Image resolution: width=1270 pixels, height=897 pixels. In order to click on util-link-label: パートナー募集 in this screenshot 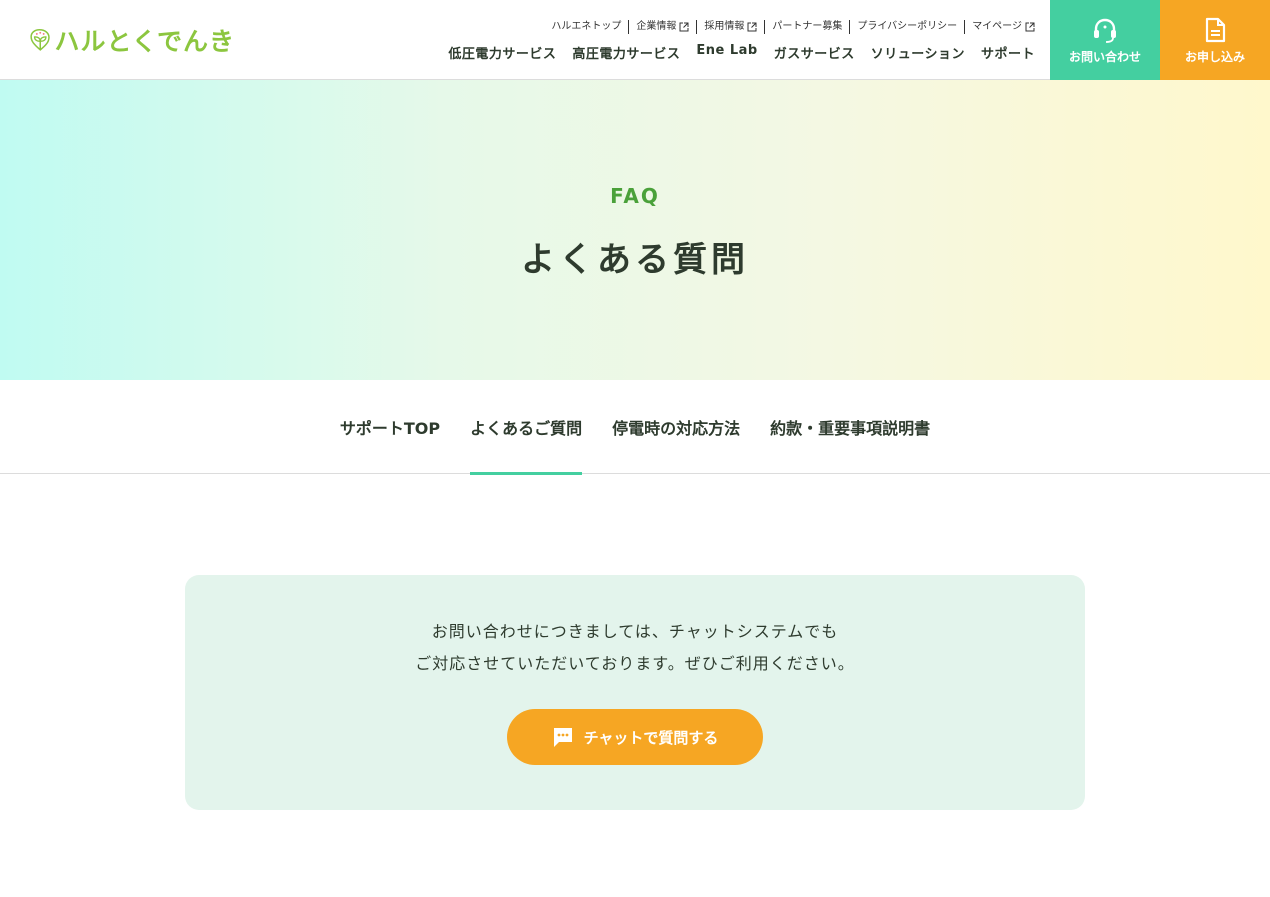, I will do `click(807, 26)`.